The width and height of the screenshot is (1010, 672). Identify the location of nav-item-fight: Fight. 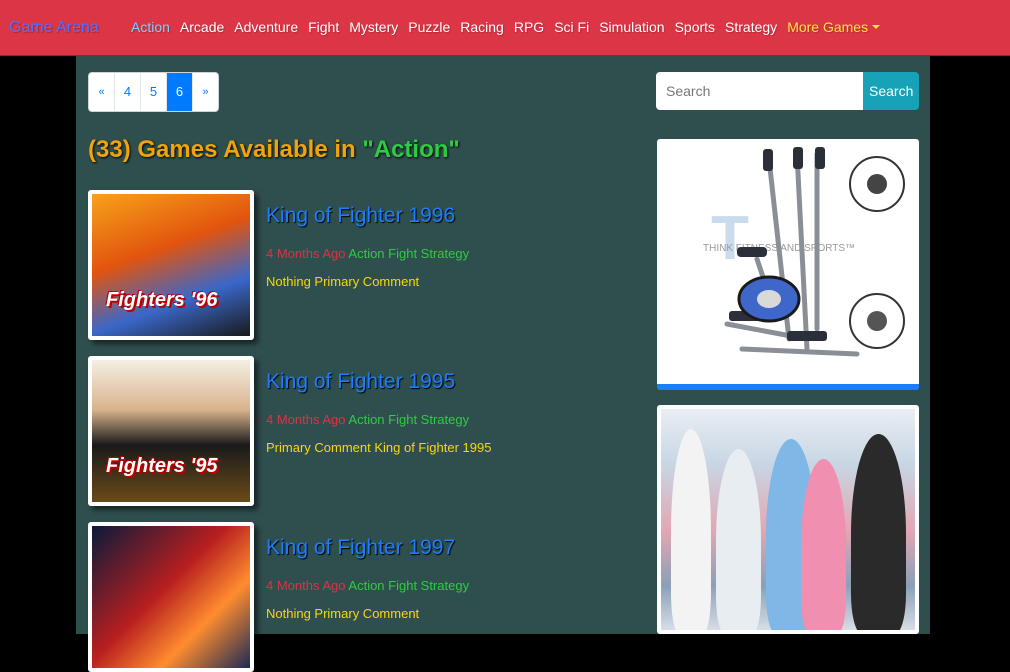
(323, 27).